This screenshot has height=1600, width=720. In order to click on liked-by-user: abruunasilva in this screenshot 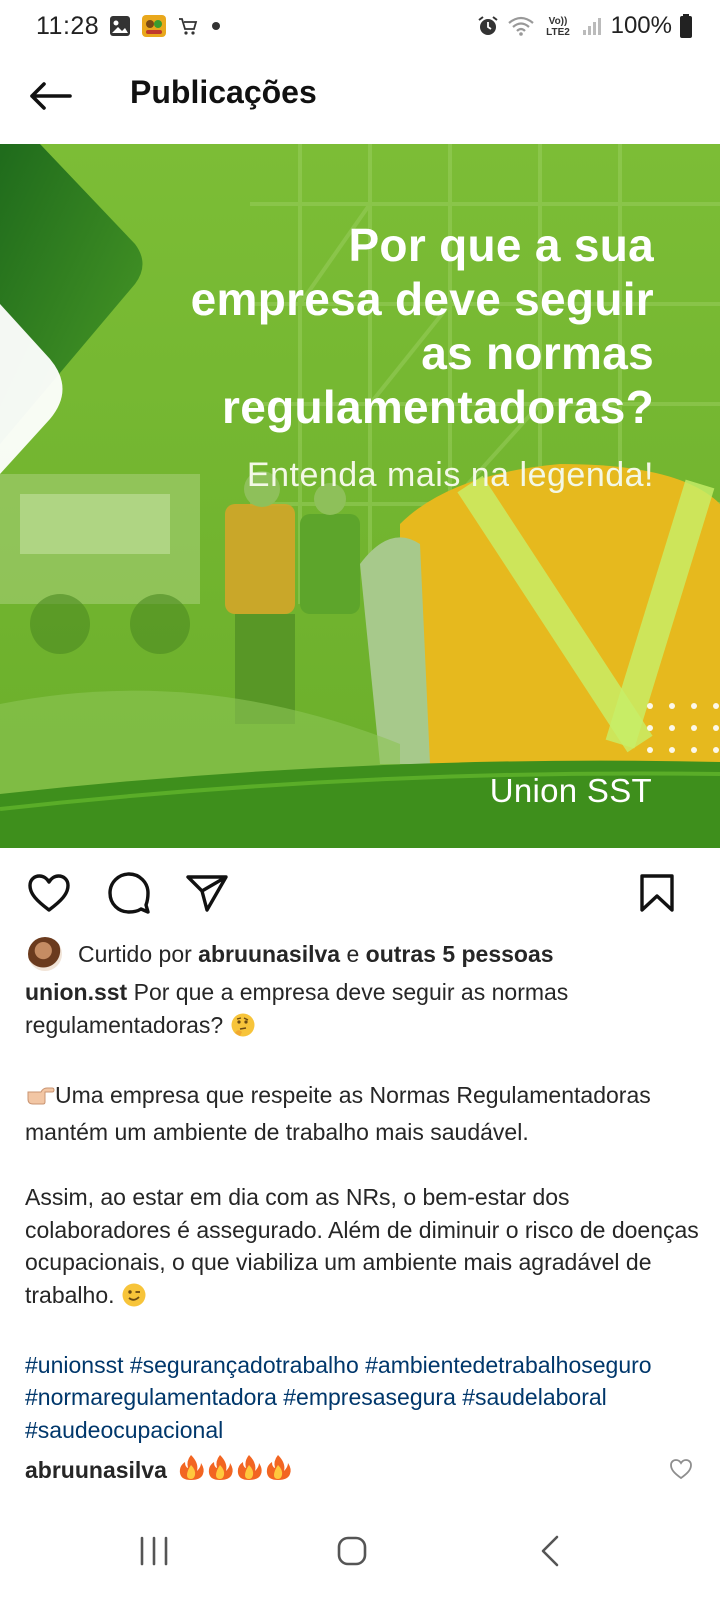, I will do `click(269, 954)`.